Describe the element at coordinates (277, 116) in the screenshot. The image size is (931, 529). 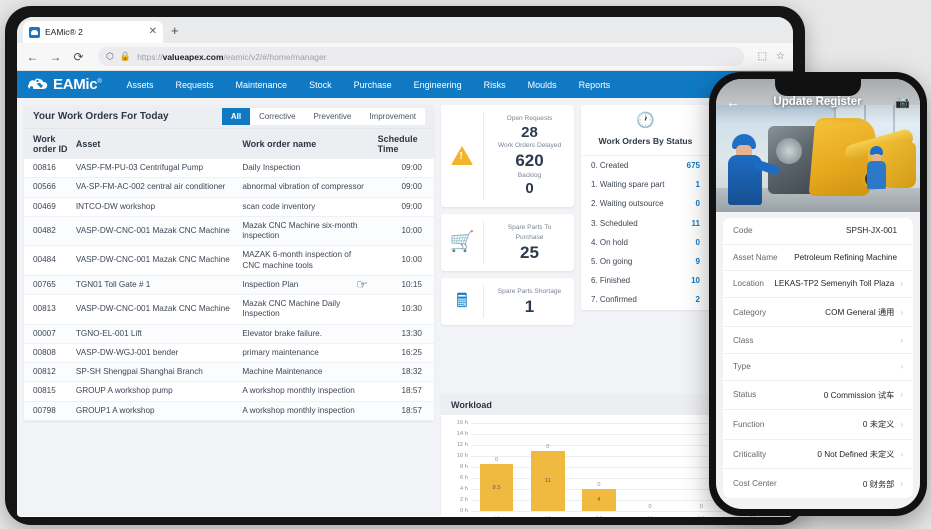
I see `tab-corrective: Corrective` at that location.